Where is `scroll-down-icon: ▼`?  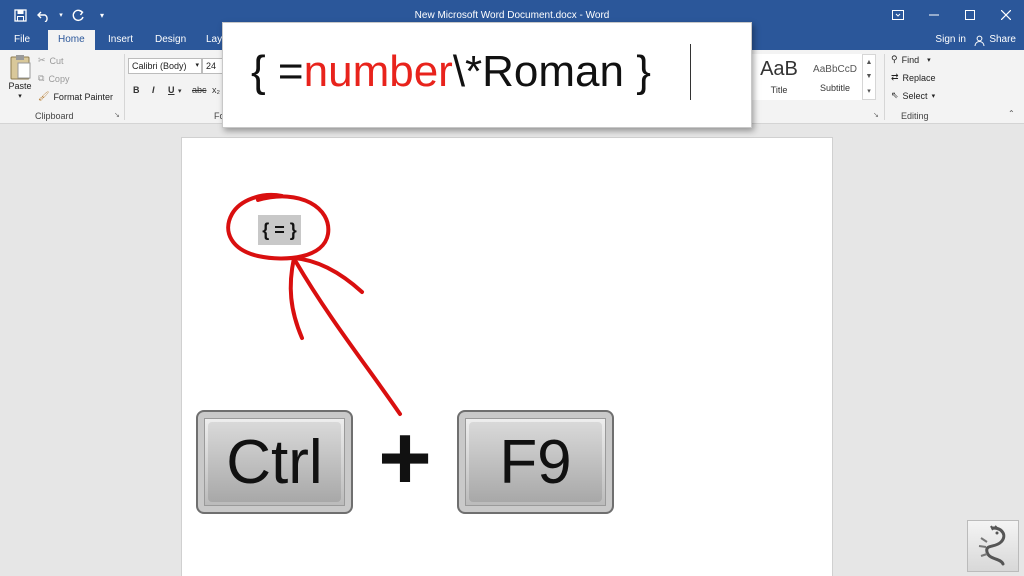
scroll-down-icon: ▼ is located at coordinates (869, 76).